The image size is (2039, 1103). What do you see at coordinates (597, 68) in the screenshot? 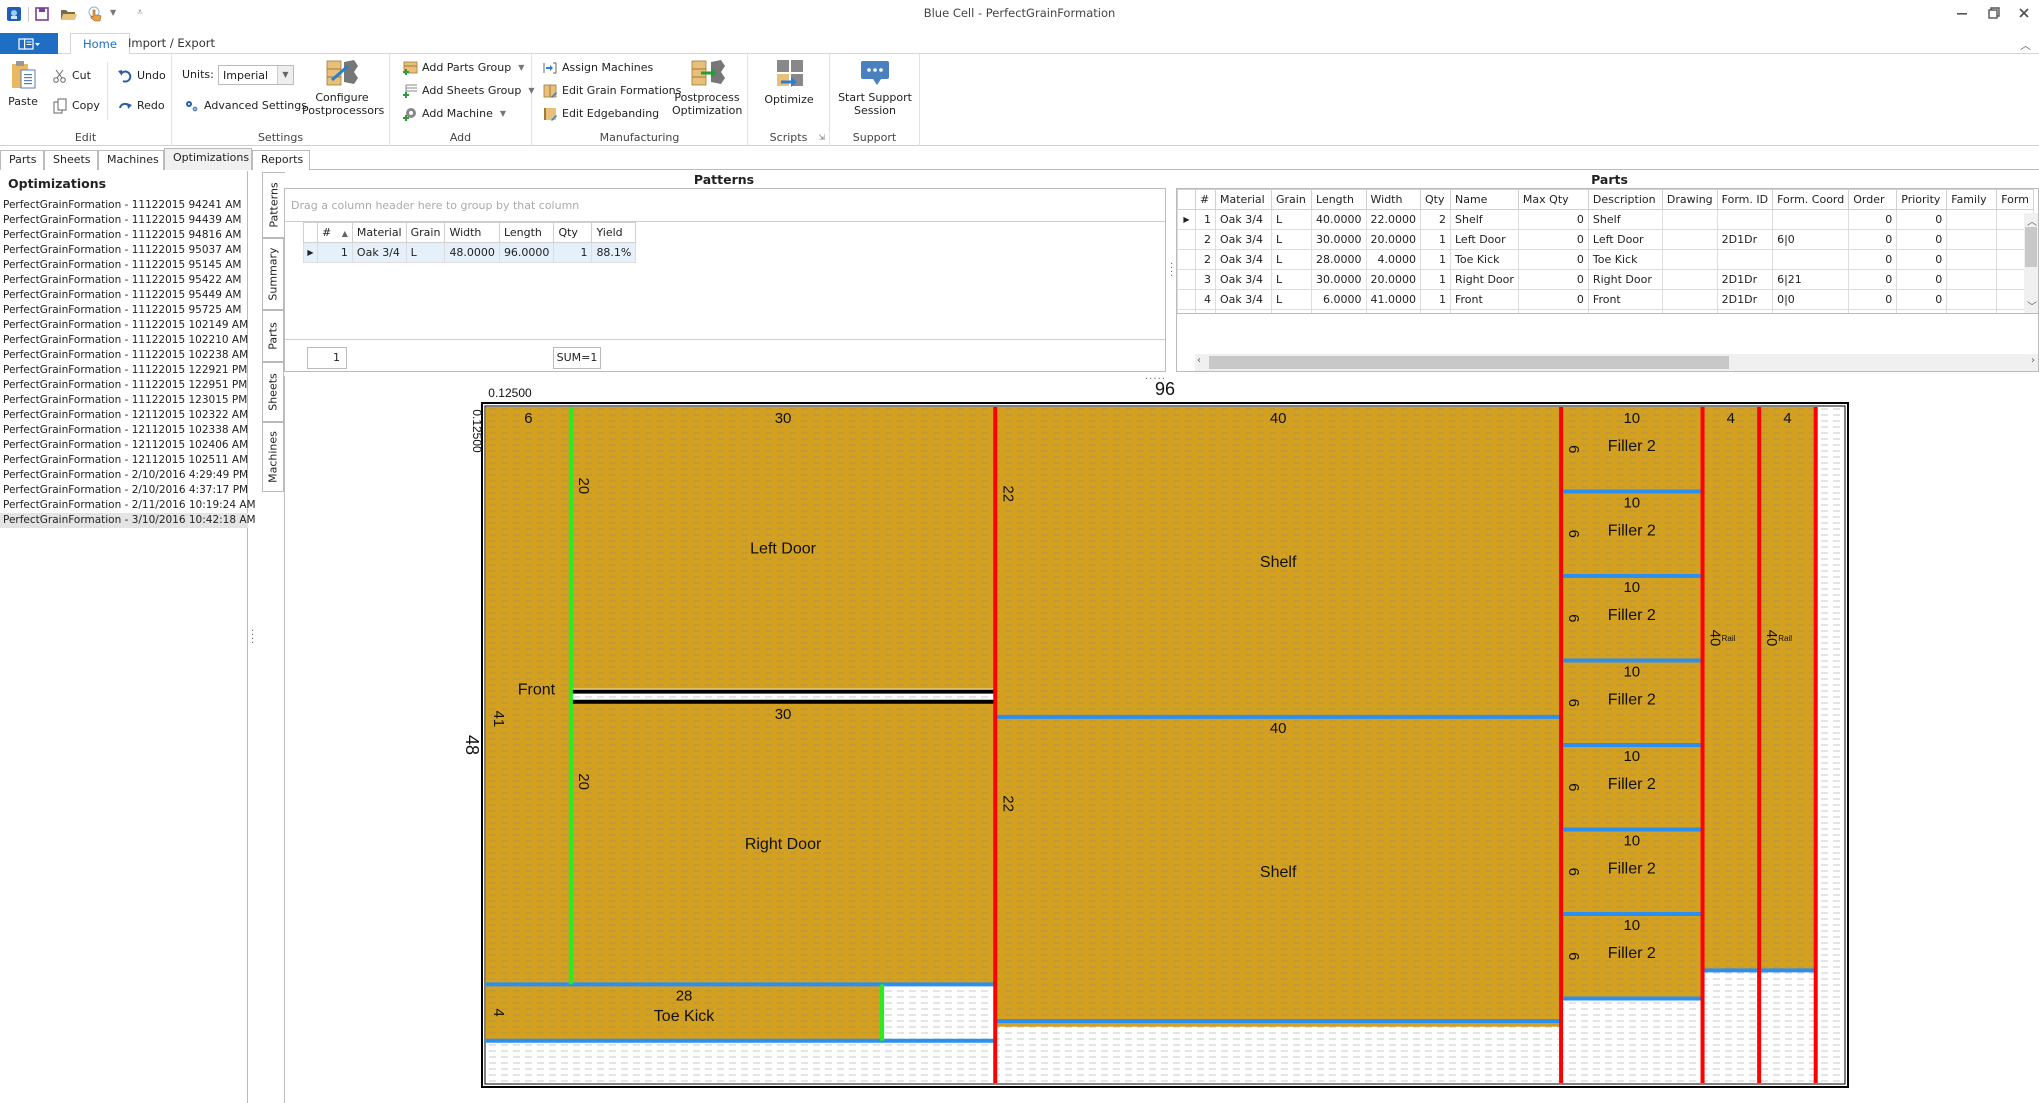
I see `assign-machines-button: Assign Machines` at bounding box center [597, 68].